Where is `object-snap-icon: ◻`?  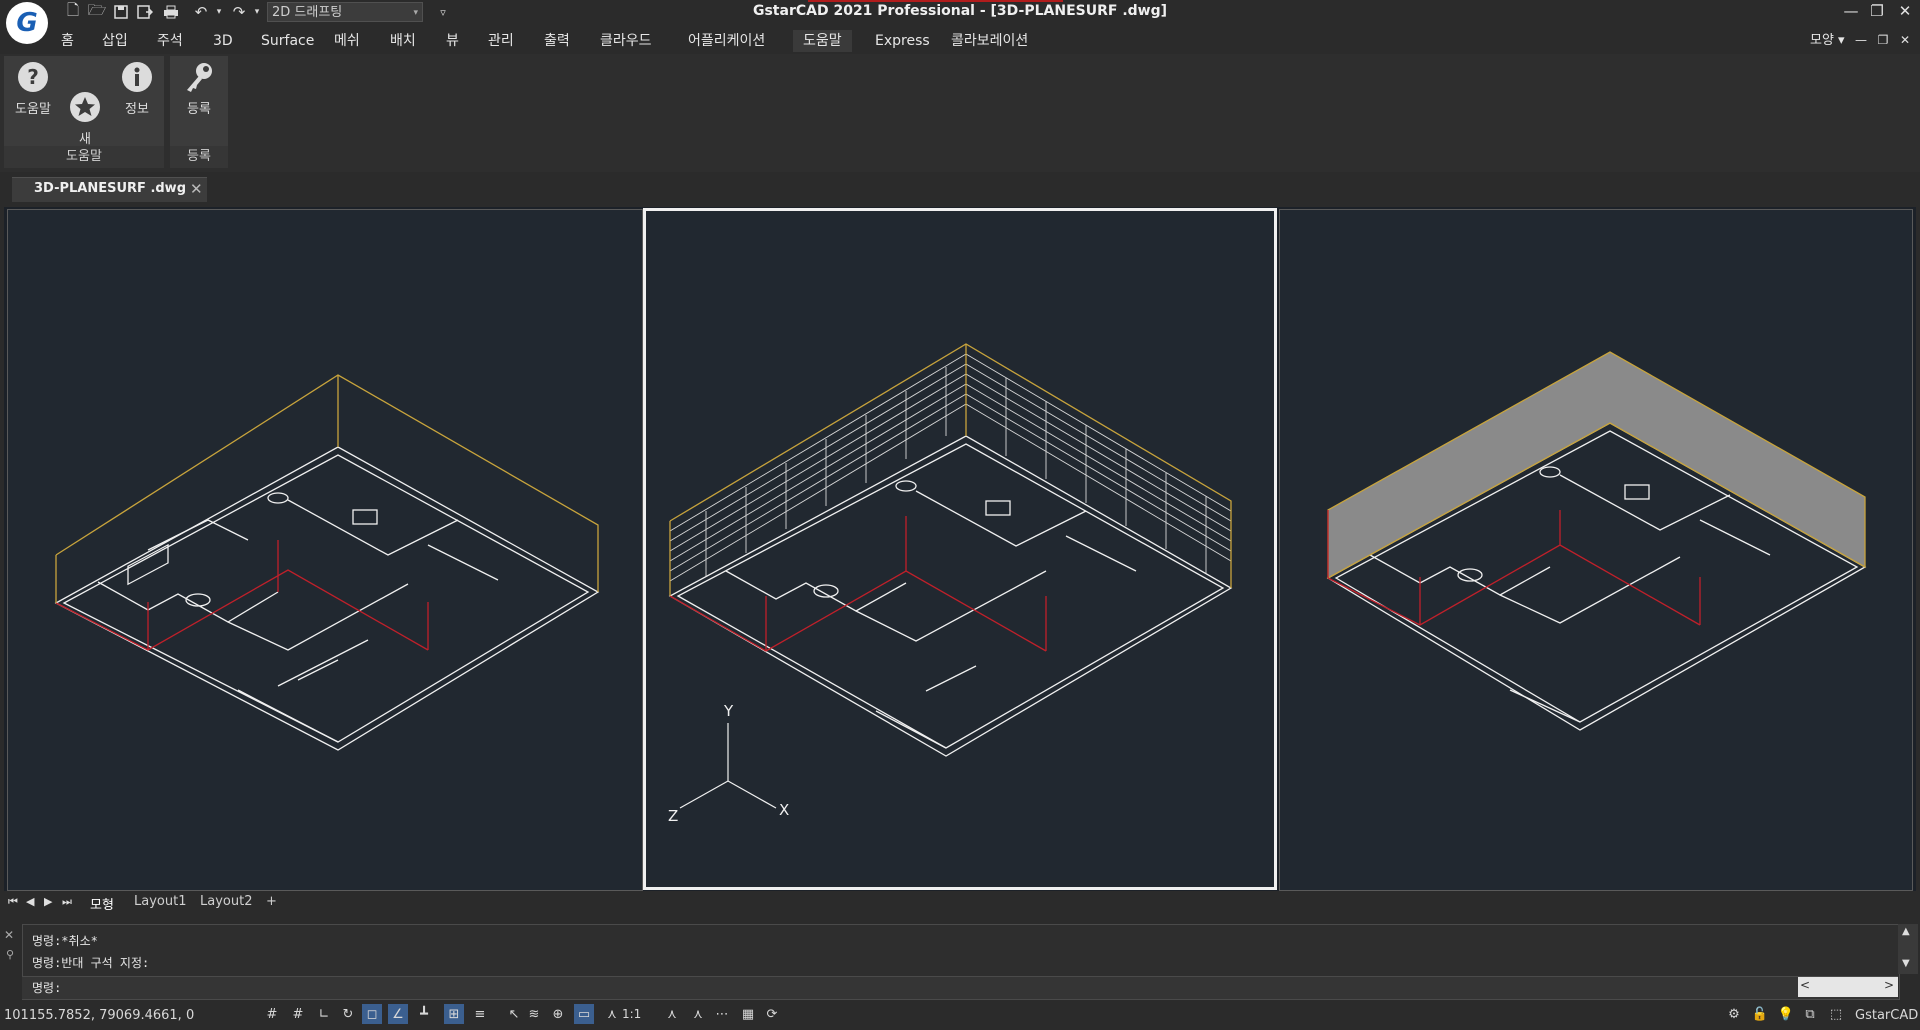 object-snap-icon: ◻ is located at coordinates (372, 1014).